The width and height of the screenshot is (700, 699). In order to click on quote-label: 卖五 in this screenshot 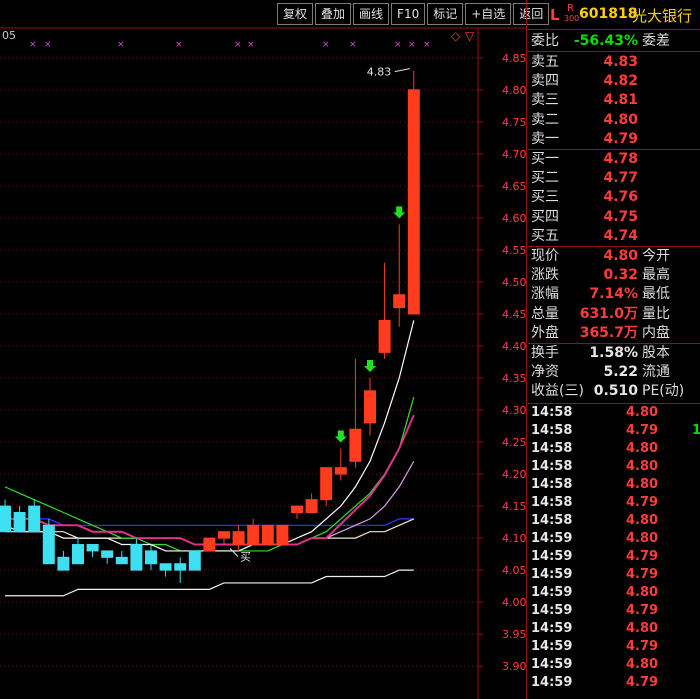, I will do `click(545, 62)`.